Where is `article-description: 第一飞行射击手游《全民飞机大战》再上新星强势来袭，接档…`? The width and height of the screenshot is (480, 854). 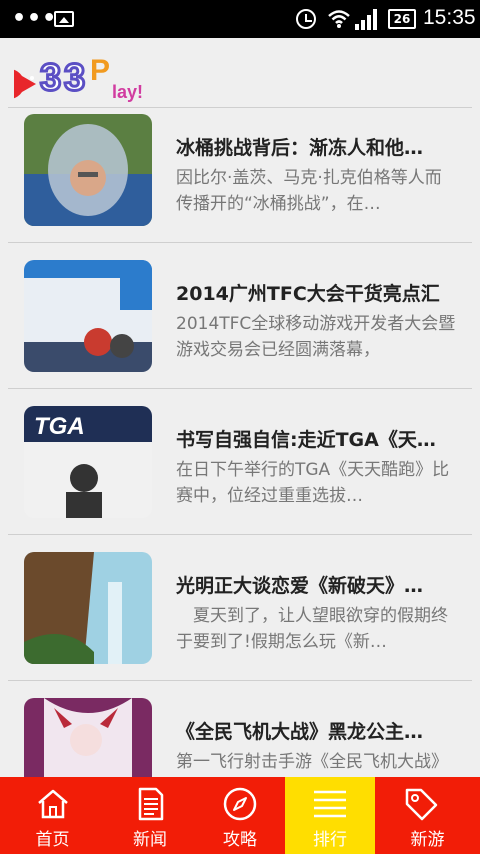 article-description: 第一飞行射击手游《全民飞机大战》再上新星强势来袭，接档… is located at coordinates (312, 762).